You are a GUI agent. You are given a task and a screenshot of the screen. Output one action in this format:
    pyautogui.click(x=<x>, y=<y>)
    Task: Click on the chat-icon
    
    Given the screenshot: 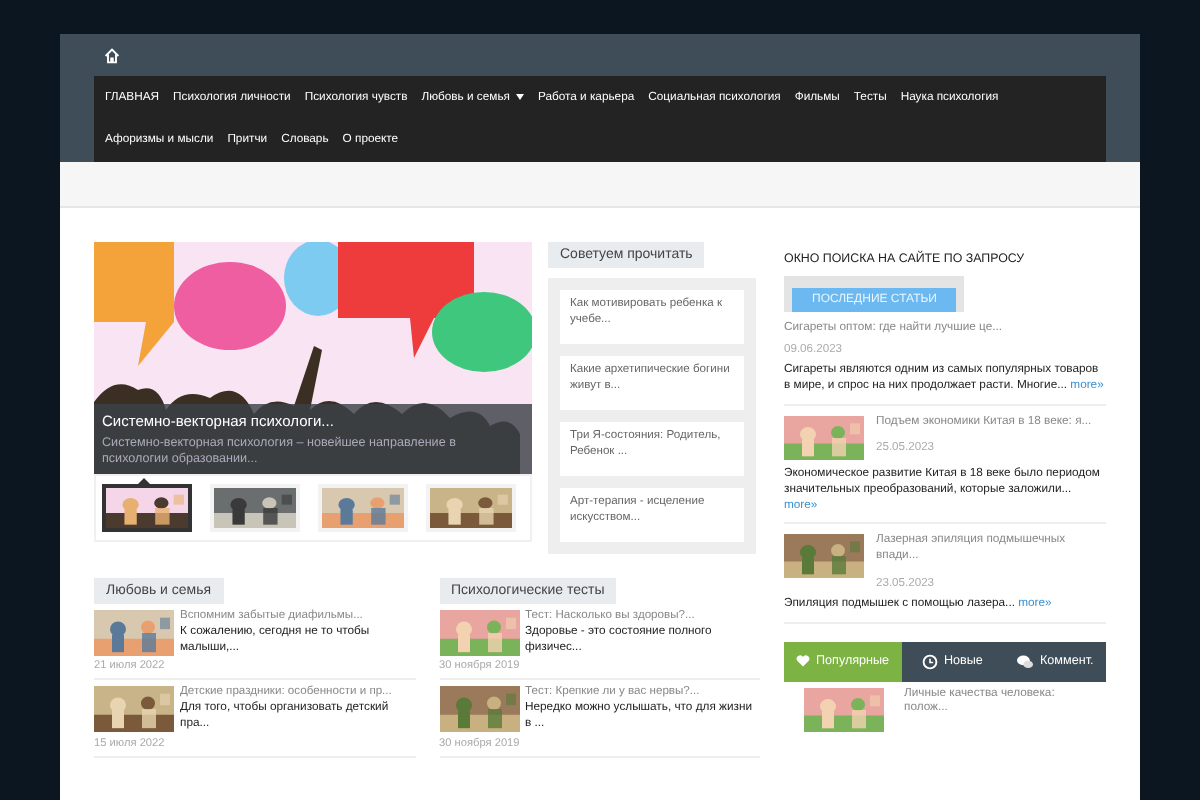 What is the action you would take?
    pyautogui.click(x=1025, y=661)
    